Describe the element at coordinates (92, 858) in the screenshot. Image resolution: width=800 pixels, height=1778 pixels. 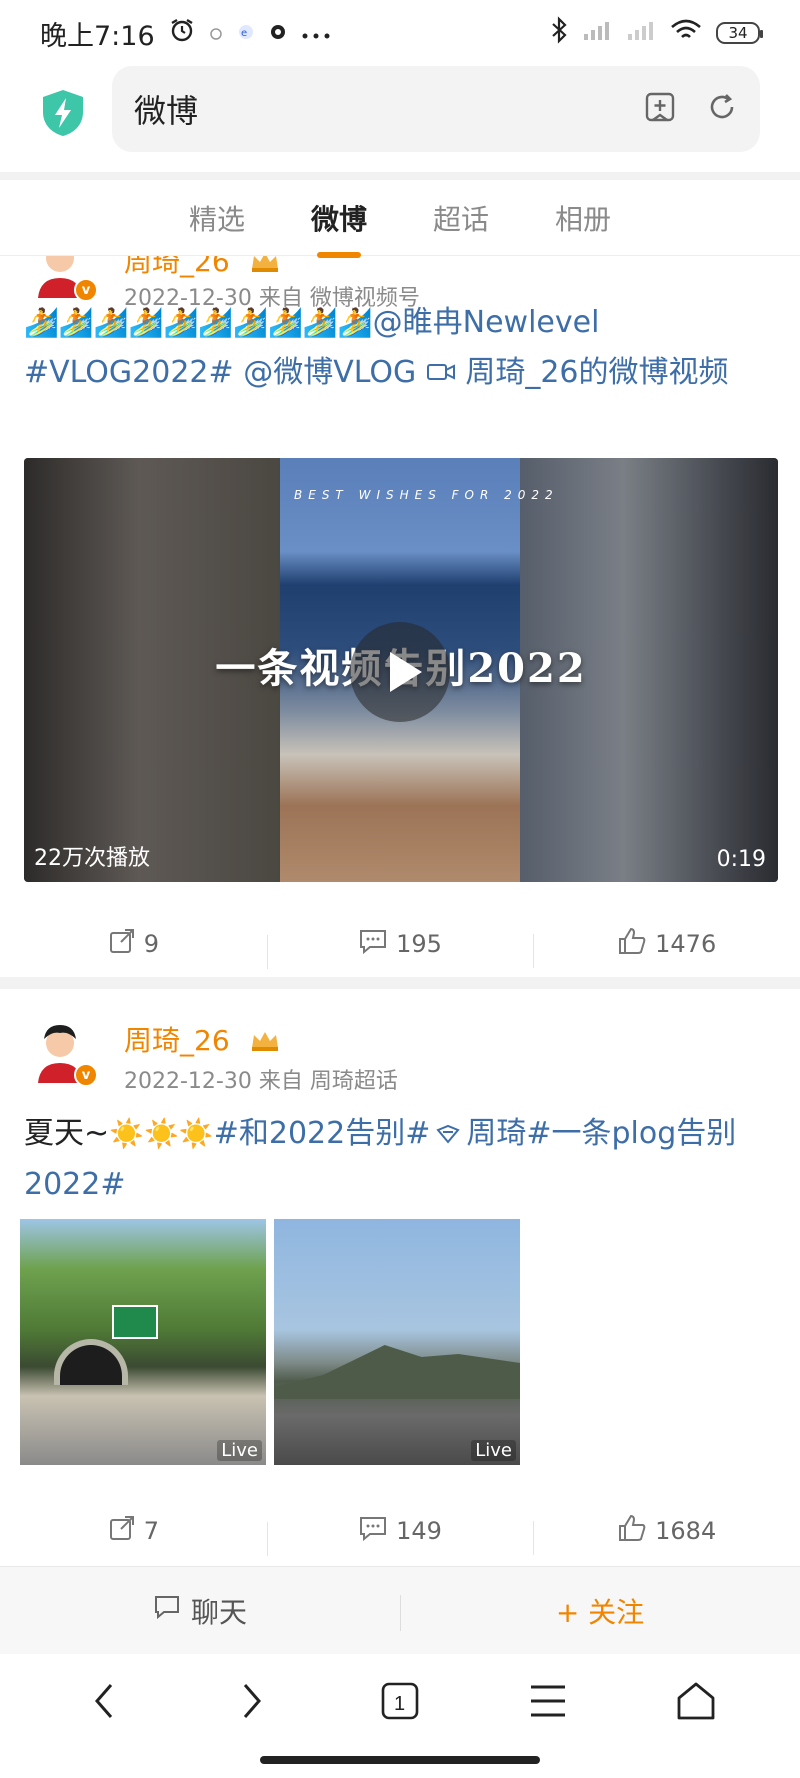
I see `video-play-count: 22万次播放` at that location.